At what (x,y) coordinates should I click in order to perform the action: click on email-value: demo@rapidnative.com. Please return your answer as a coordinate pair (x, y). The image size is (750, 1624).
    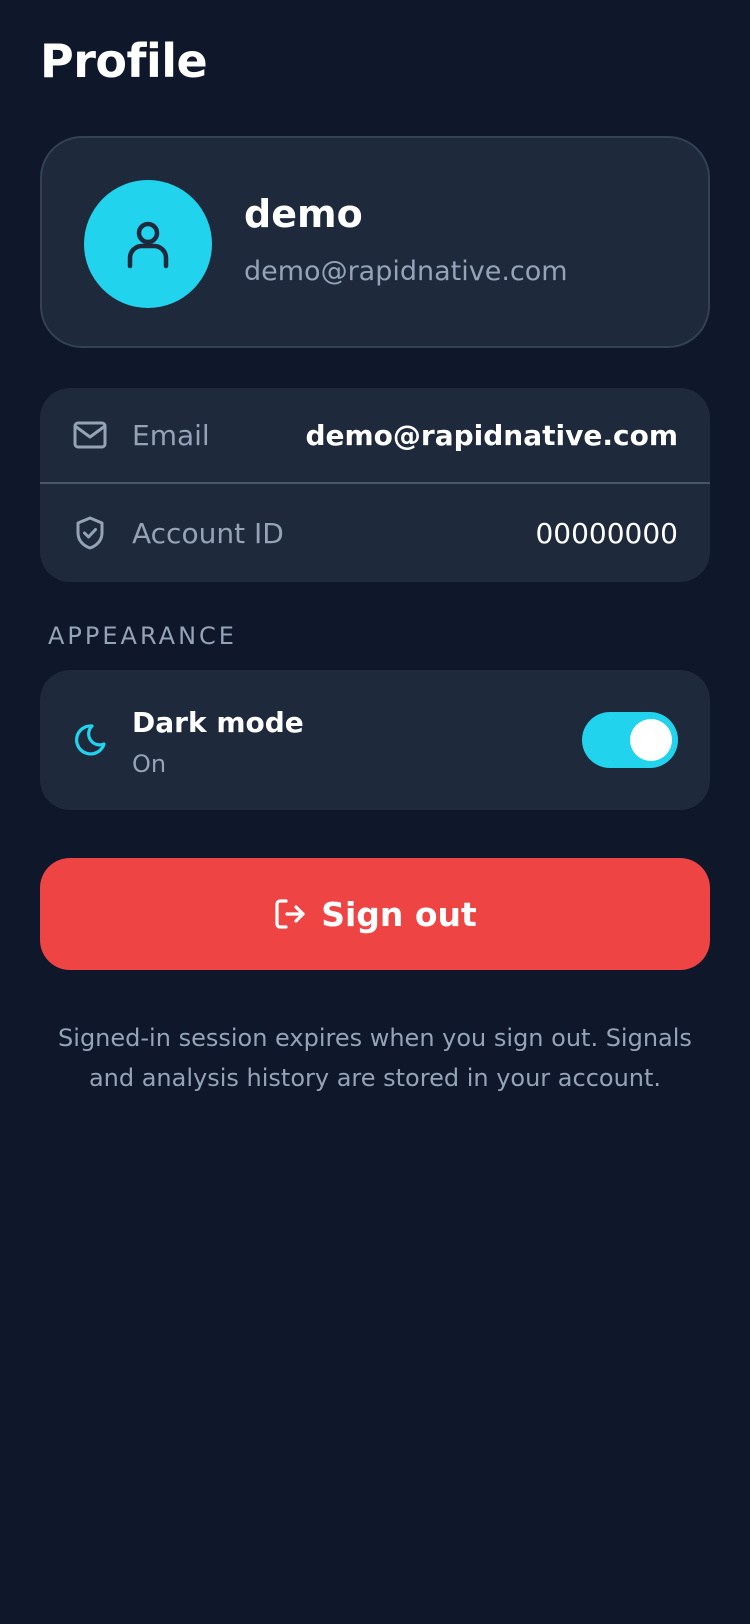
    Looking at the image, I should click on (491, 435).